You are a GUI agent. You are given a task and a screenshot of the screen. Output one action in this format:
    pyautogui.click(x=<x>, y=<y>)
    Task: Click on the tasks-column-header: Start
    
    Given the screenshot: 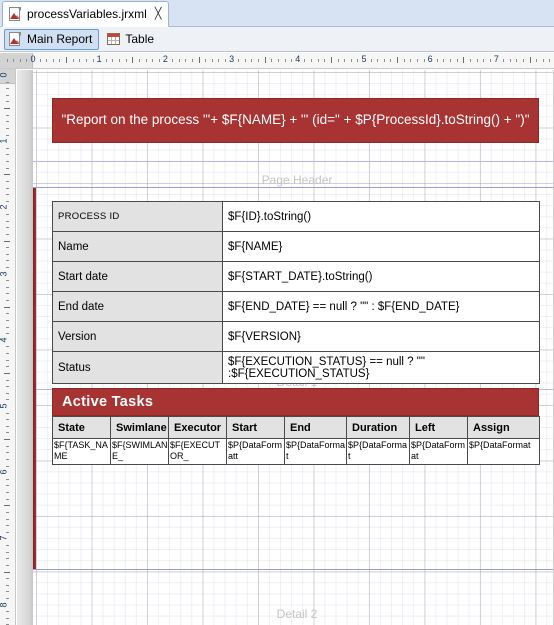 What is the action you would take?
    pyautogui.click(x=255, y=427)
    